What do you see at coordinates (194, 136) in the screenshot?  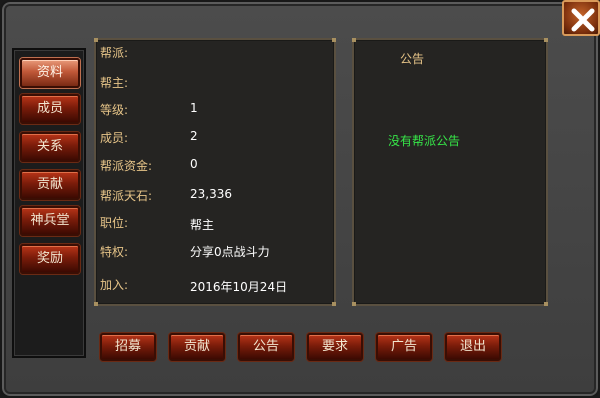 I see `members-value: 2` at bounding box center [194, 136].